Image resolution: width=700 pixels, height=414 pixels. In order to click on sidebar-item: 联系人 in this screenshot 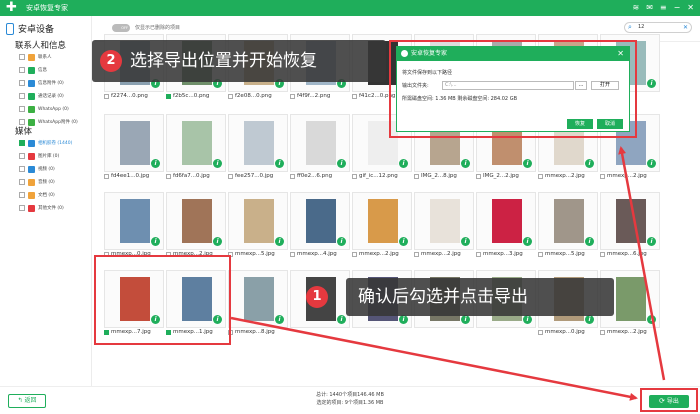, I will do `click(54, 57)`.